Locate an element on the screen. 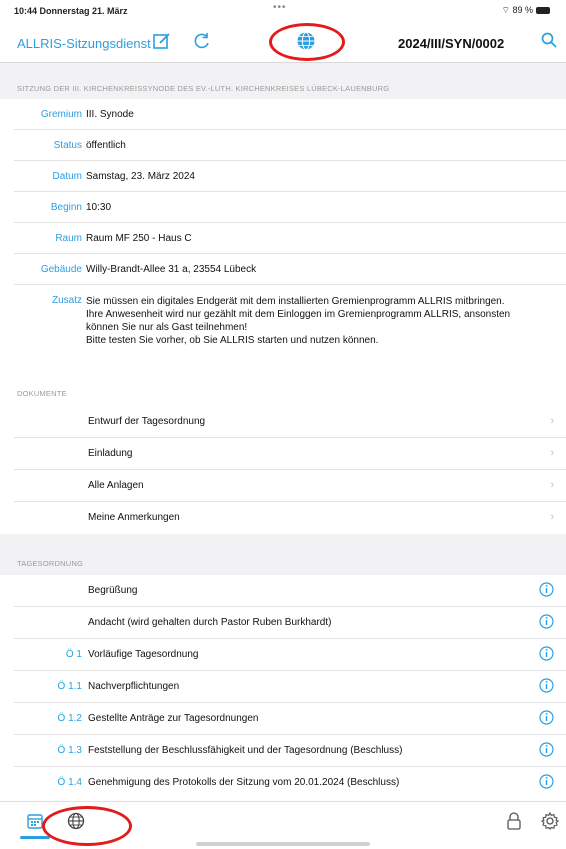  document-title: Meine Anmerkungen is located at coordinates (134, 517).